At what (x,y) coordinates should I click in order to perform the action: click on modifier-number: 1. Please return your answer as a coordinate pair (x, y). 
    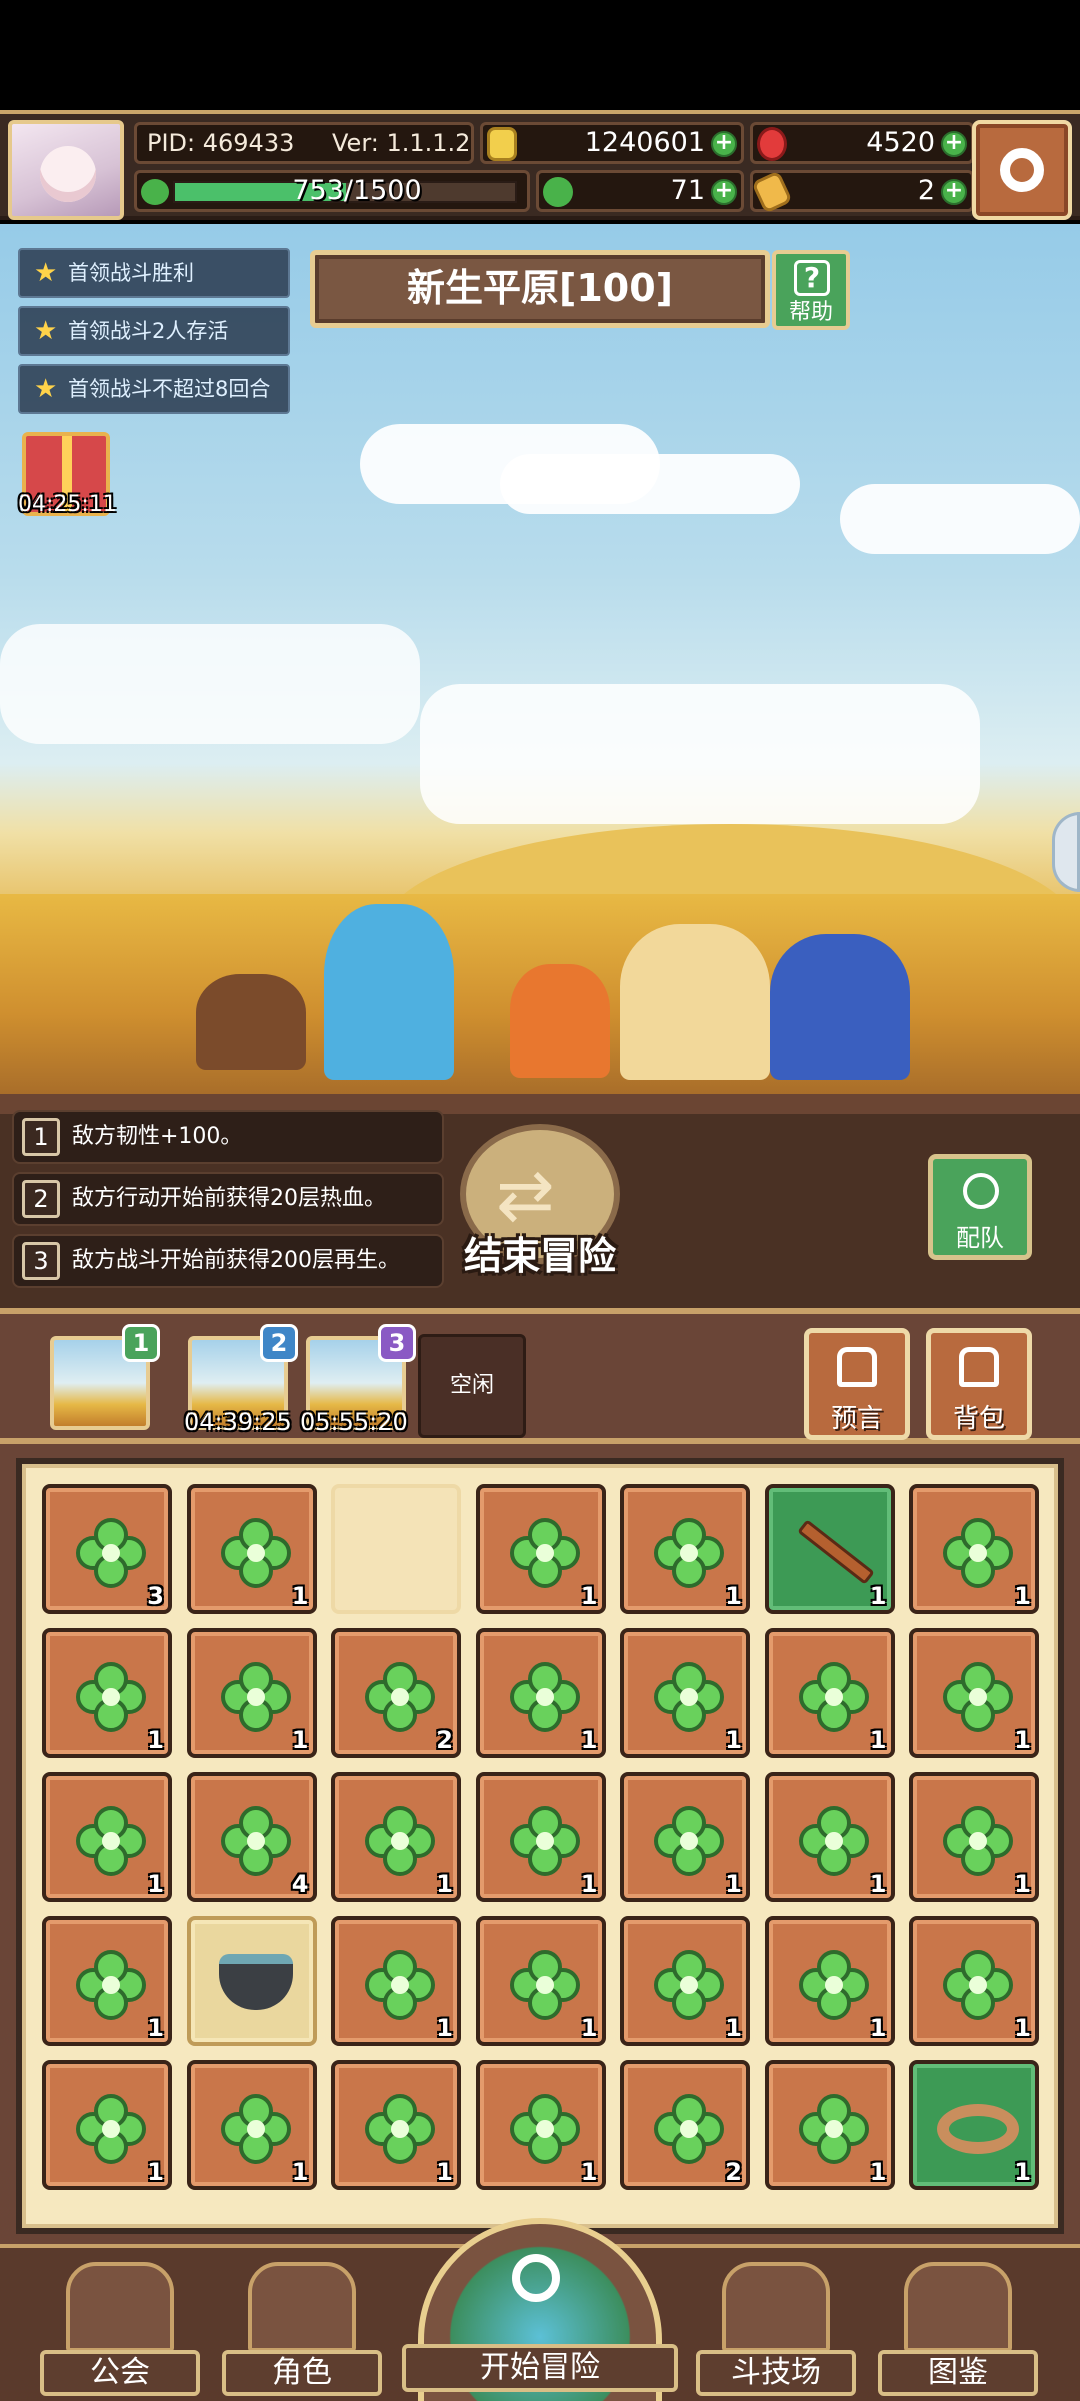
    Looking at the image, I should click on (41, 1137).